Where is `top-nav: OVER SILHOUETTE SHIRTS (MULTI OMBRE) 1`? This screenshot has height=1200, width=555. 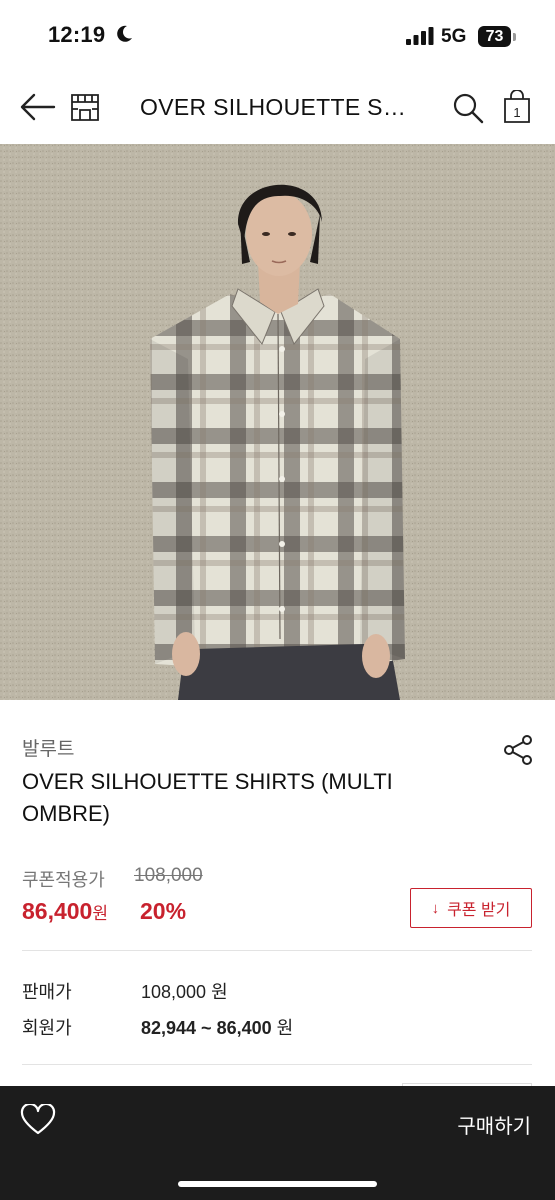 top-nav: OVER SILHOUETTE SHIRTS (MULTI OMBRE) 1 is located at coordinates (277, 108).